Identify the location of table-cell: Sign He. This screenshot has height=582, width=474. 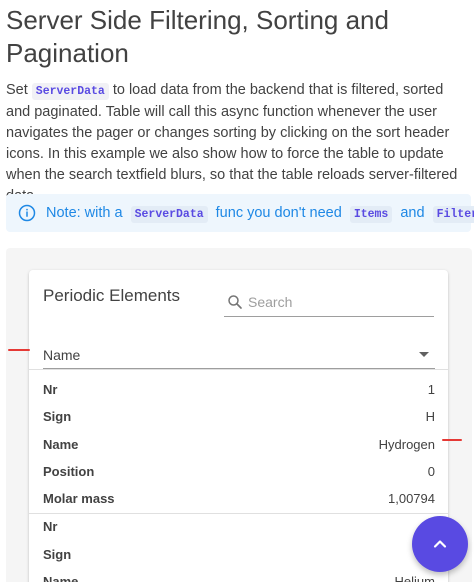
(239, 554).